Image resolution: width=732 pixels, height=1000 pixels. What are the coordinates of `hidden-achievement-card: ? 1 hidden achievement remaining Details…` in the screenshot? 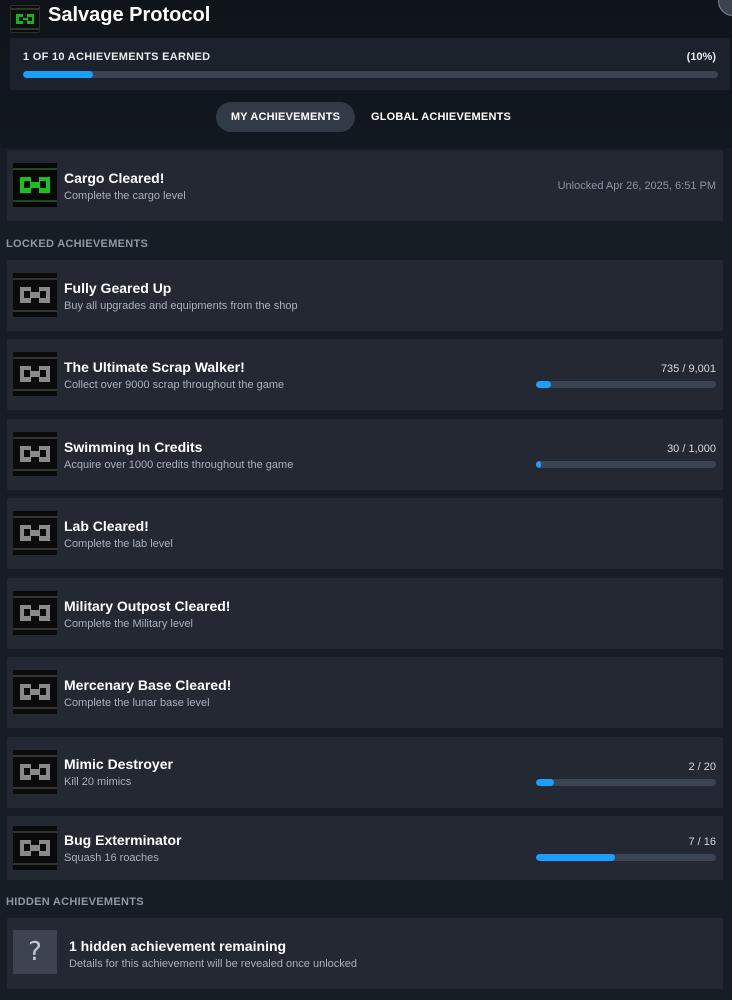 It's located at (365, 953).